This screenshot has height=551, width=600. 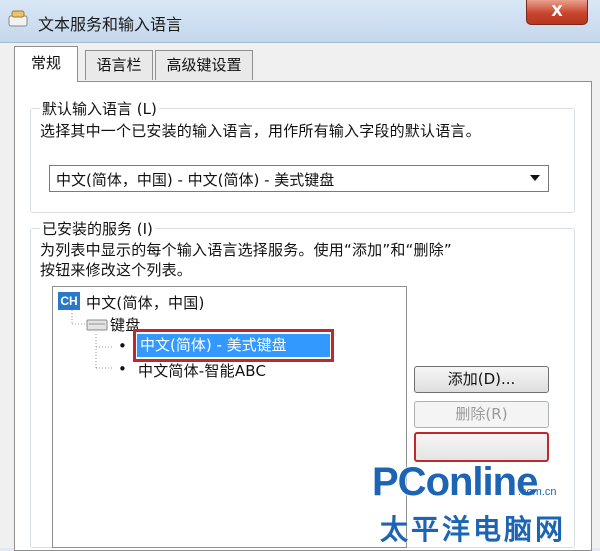 What do you see at coordinates (97, 325) in the screenshot?
I see `keyboard-category-icon` at bounding box center [97, 325].